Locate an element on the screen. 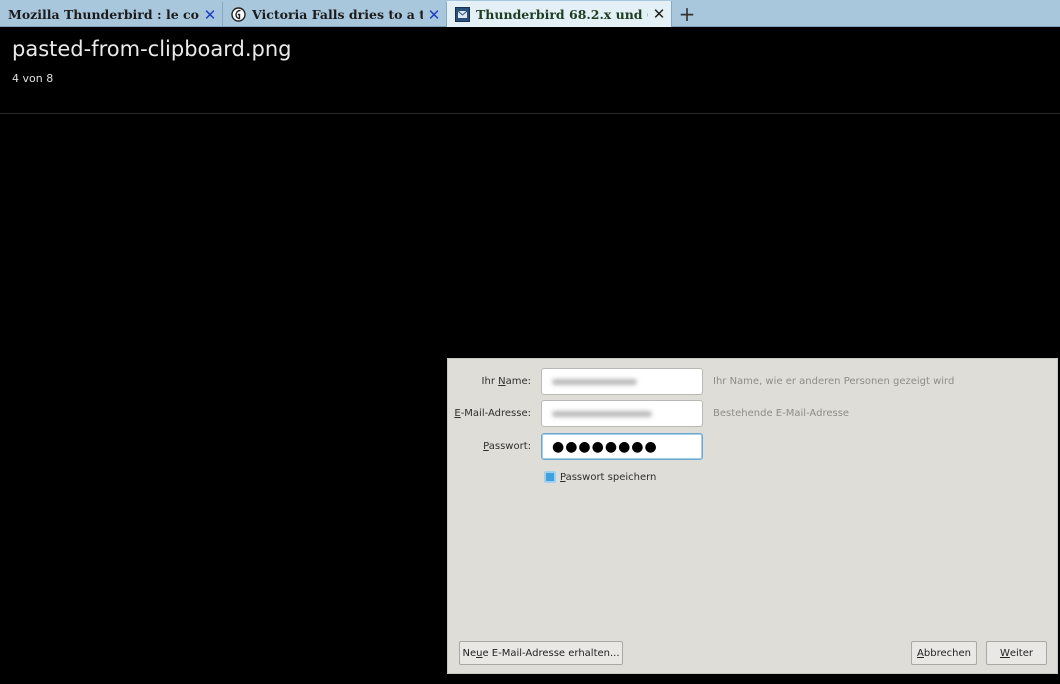  name-field is located at coordinates (622, 381).